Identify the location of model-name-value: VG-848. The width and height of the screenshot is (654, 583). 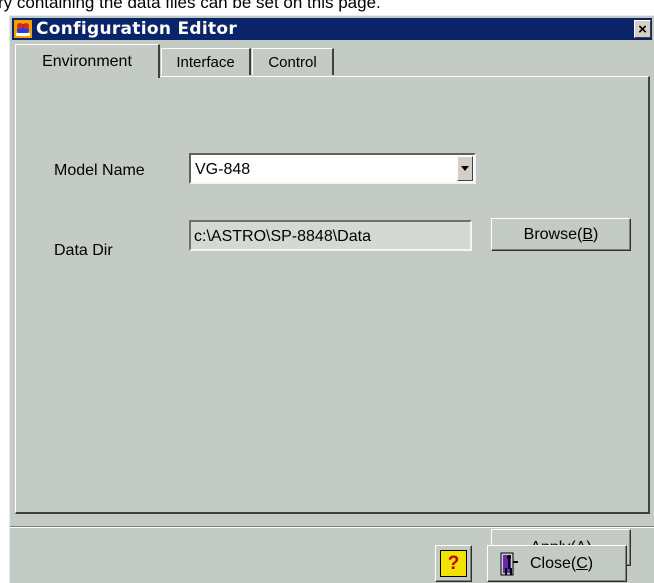
(223, 169).